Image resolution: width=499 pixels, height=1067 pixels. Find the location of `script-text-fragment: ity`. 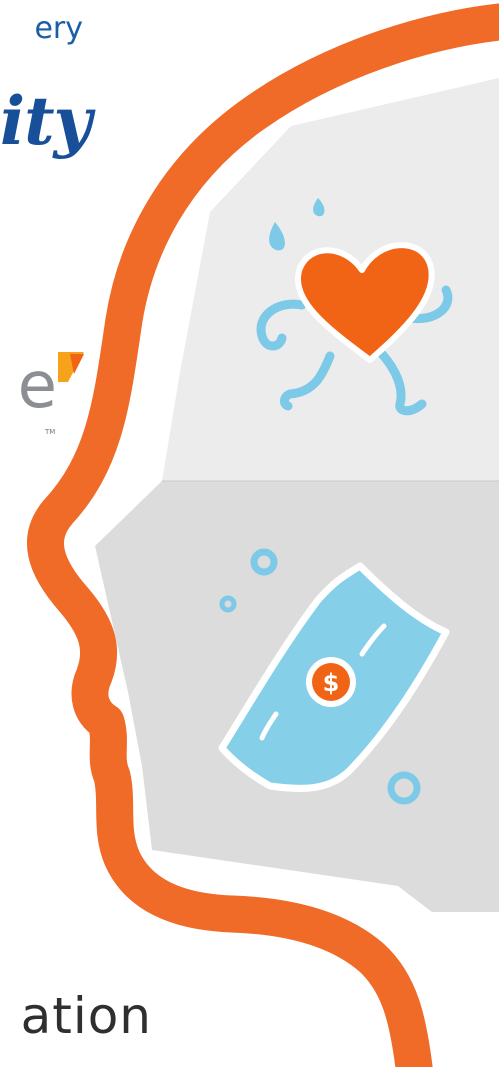

script-text-fragment: ity is located at coordinates (46, 121).